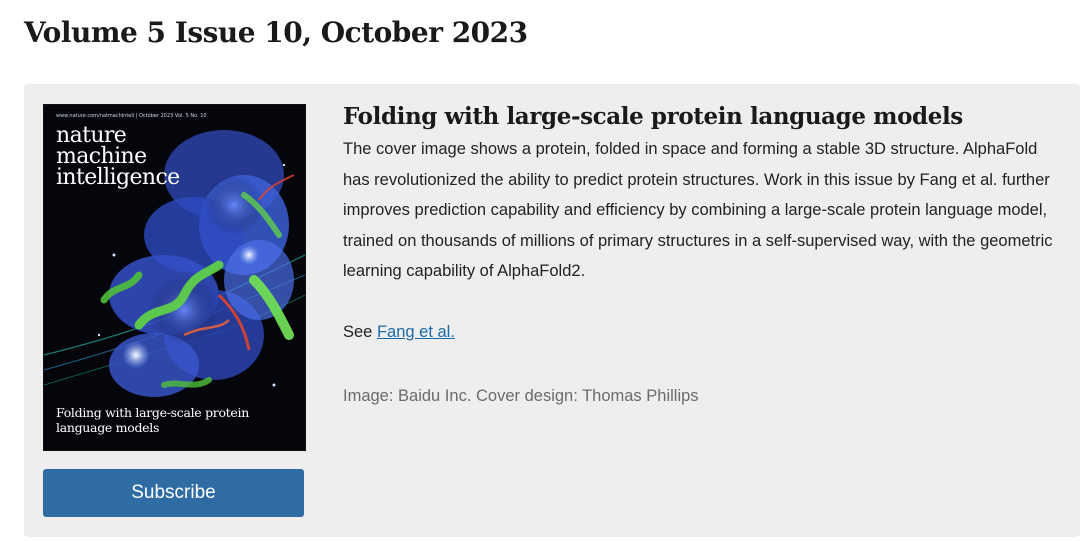 This screenshot has height=541, width=1080. What do you see at coordinates (173, 493) in the screenshot?
I see `subscribe-button: Subscribe` at bounding box center [173, 493].